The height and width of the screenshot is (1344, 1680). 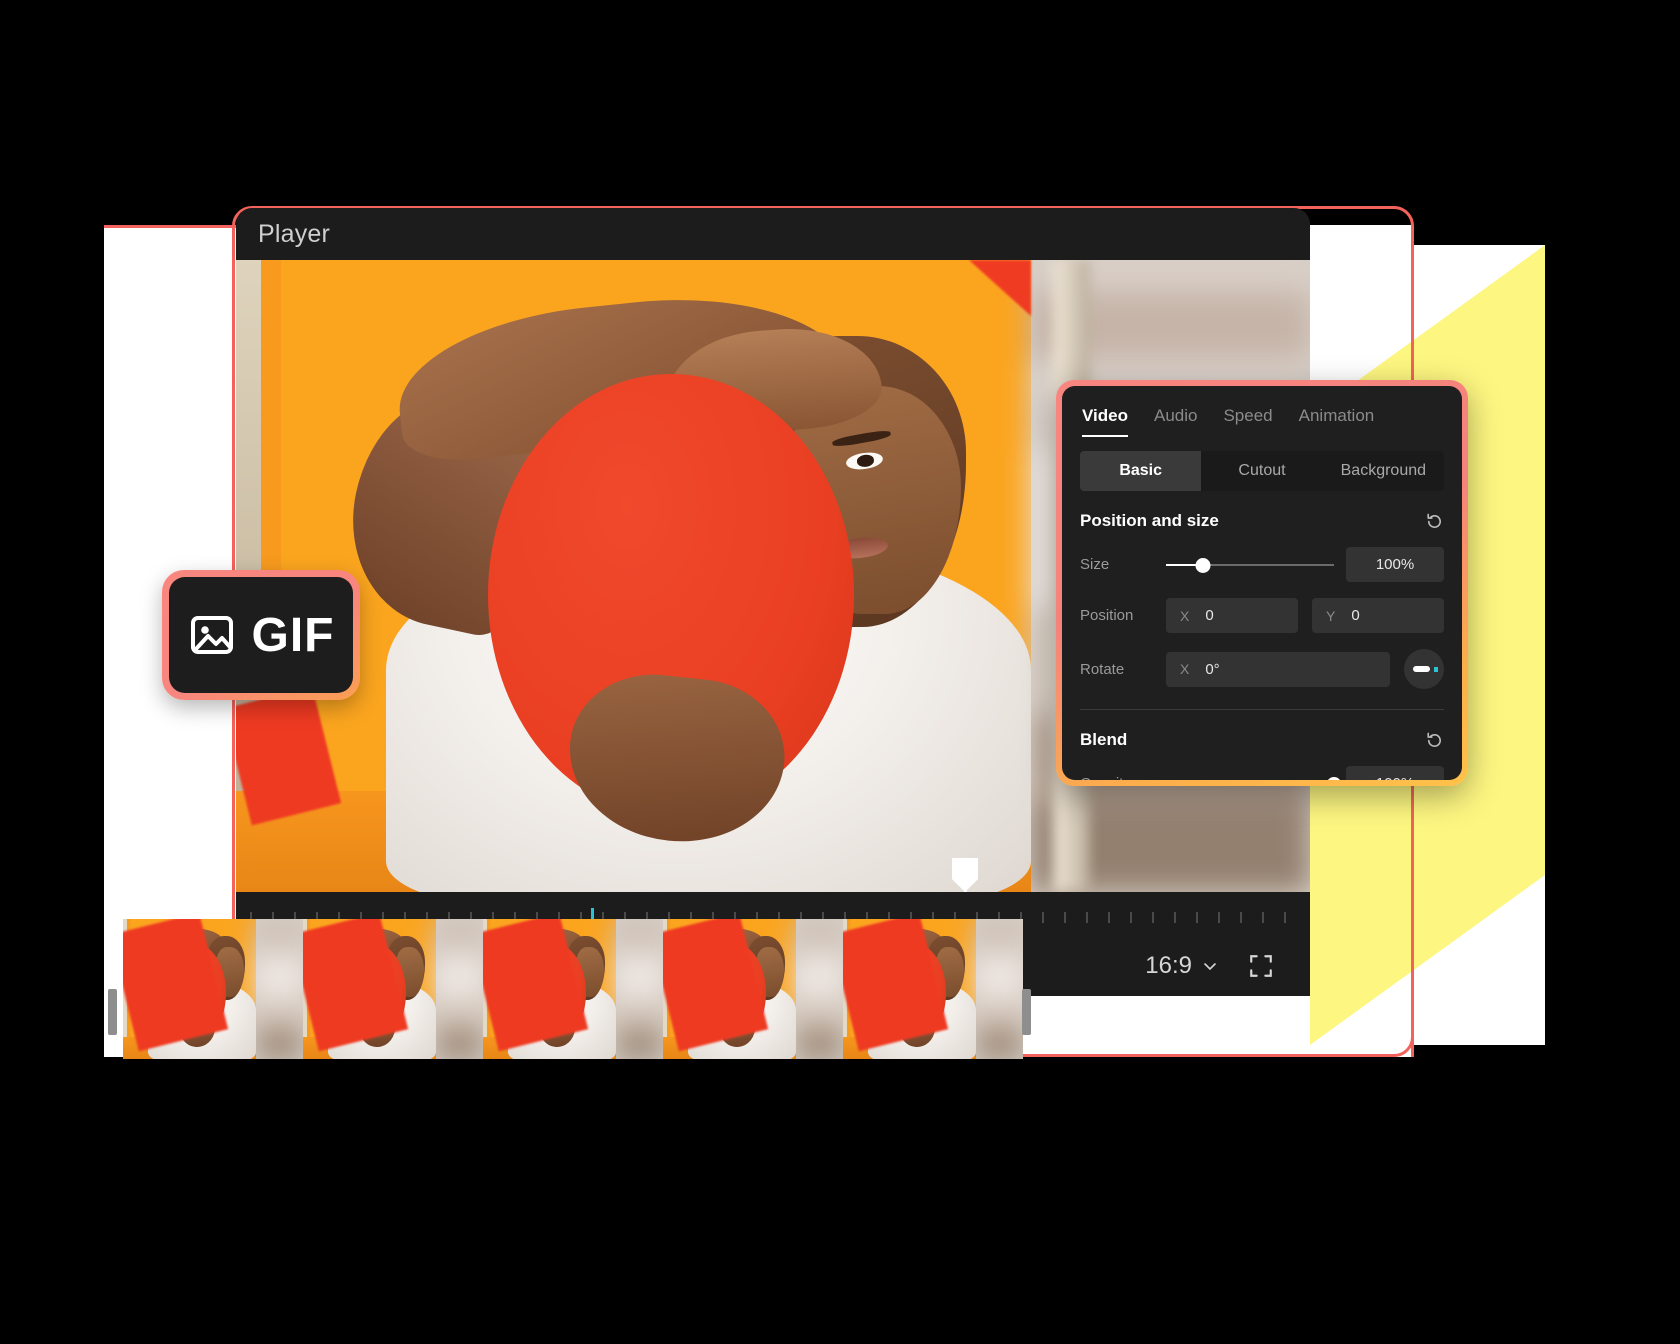 What do you see at coordinates (1209, 615) in the screenshot?
I see `position-x-value: 0` at bounding box center [1209, 615].